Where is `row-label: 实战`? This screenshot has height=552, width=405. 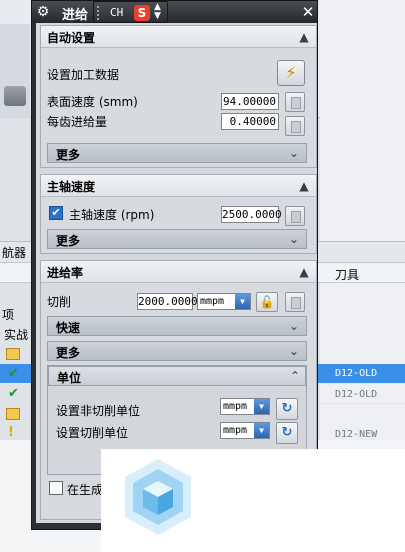
row-label: 实战 is located at coordinates (16, 335).